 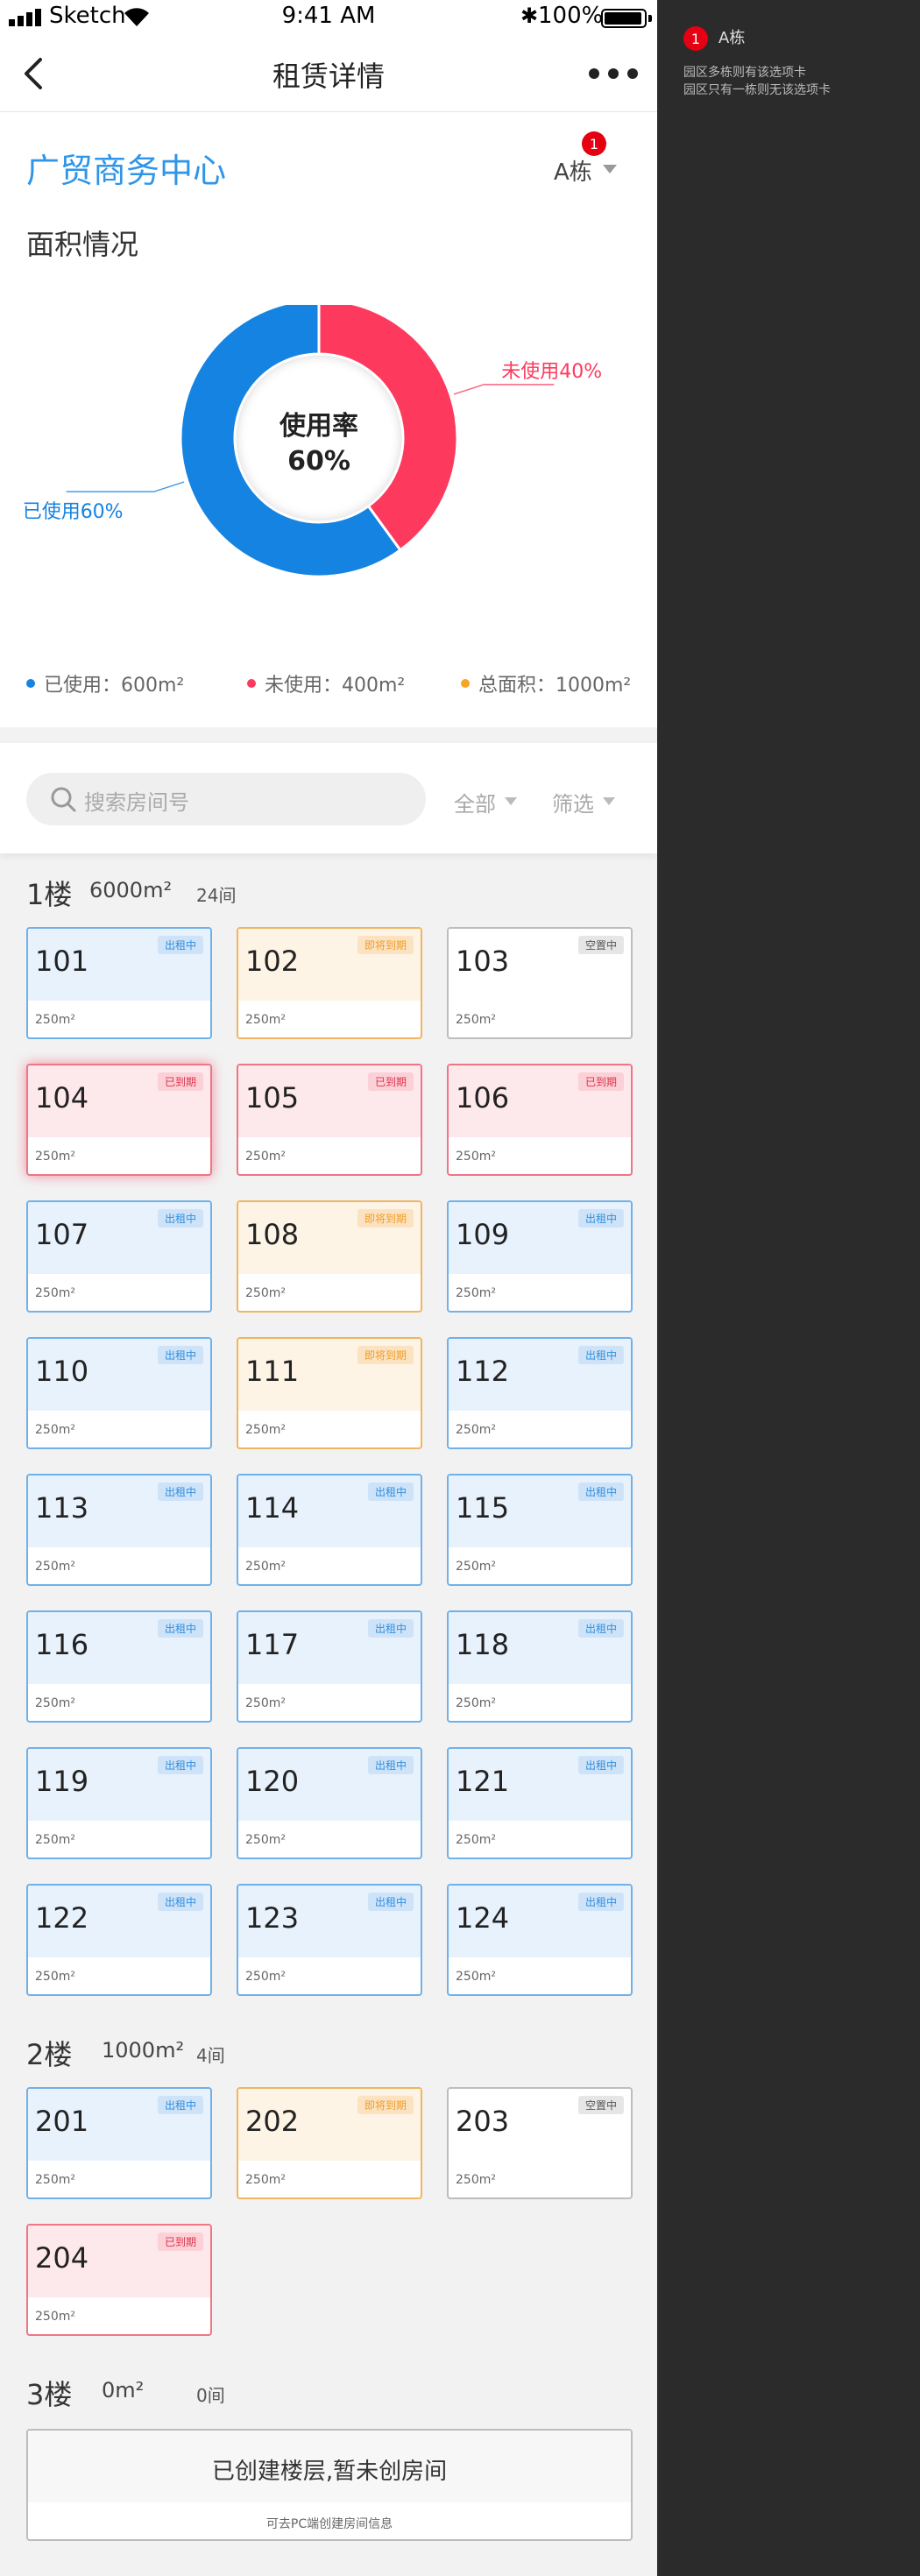 What do you see at coordinates (328, 76) in the screenshot?
I see `page-title: 租赁详情` at bounding box center [328, 76].